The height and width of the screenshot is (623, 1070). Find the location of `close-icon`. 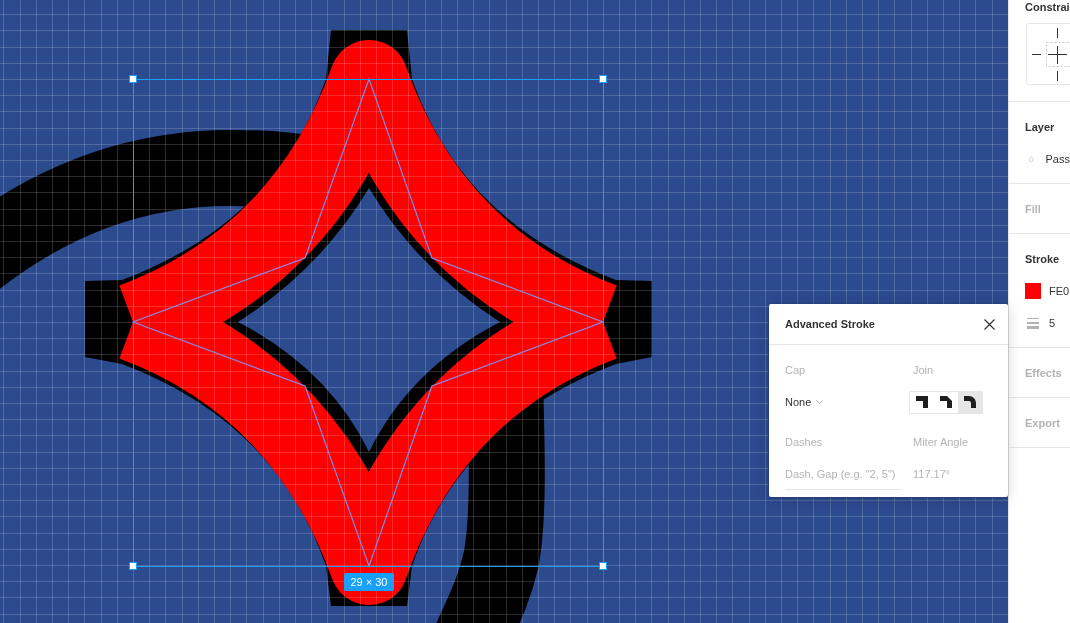

close-icon is located at coordinates (989, 324).